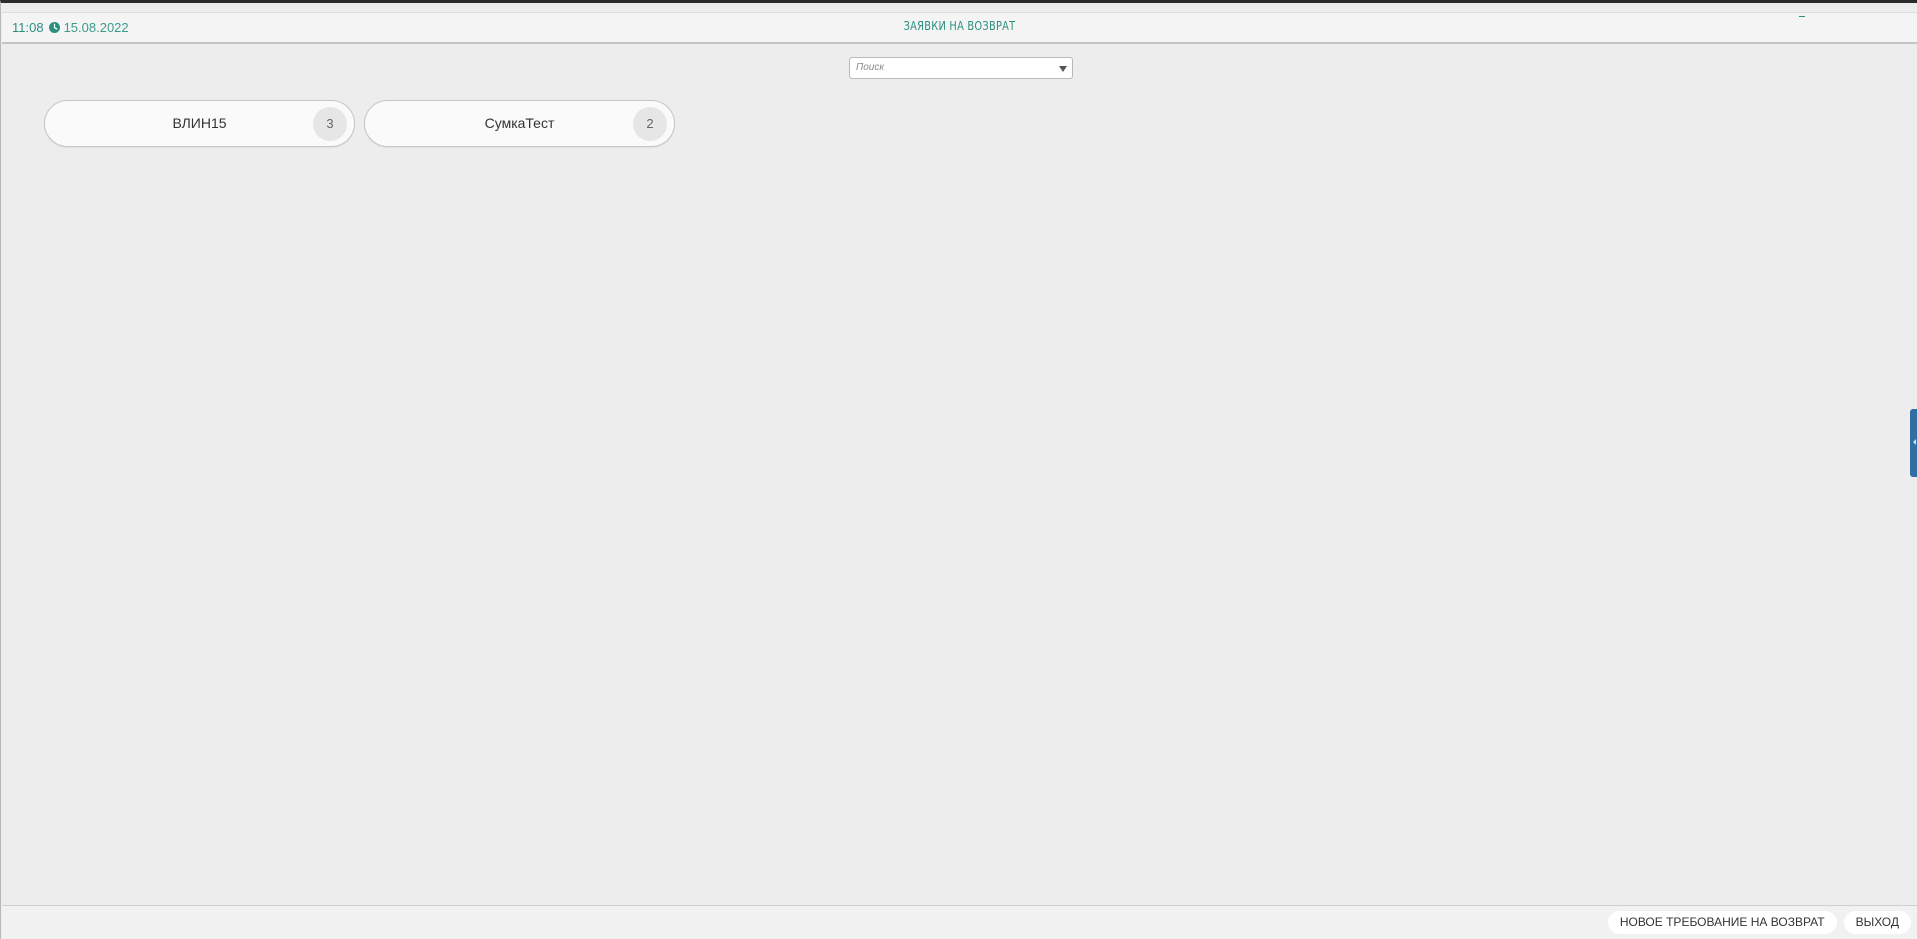 The width and height of the screenshot is (1917, 939). What do you see at coordinates (330, 124) in the screenshot?
I see `request-count-badge: 3` at bounding box center [330, 124].